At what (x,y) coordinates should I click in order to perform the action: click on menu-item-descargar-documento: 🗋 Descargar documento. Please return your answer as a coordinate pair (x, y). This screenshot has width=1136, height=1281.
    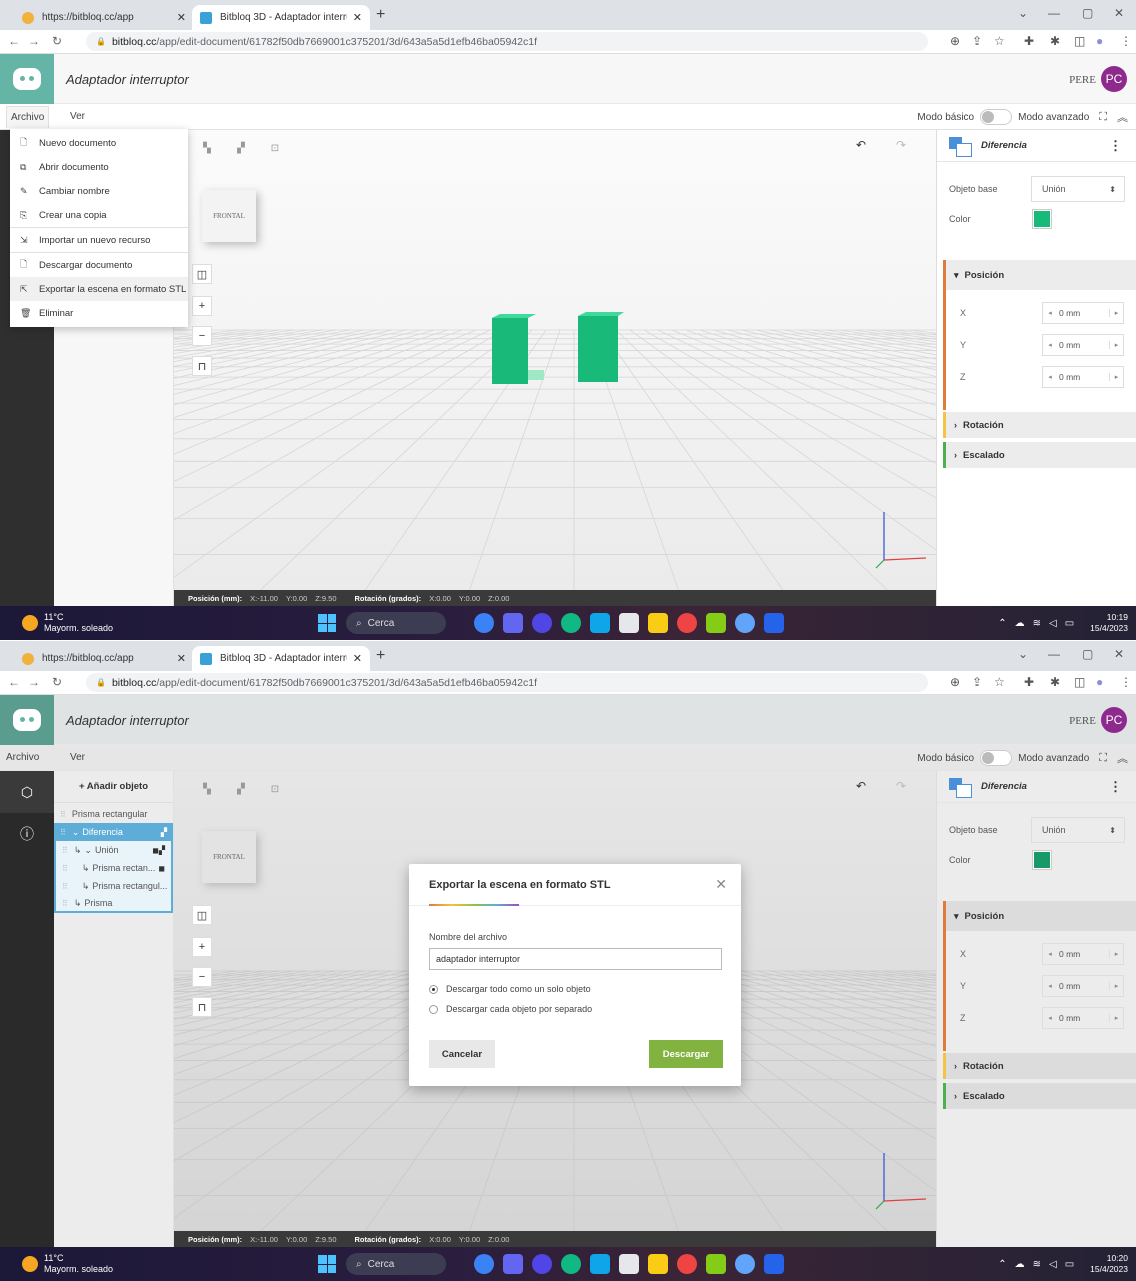
    Looking at the image, I should click on (99, 265).